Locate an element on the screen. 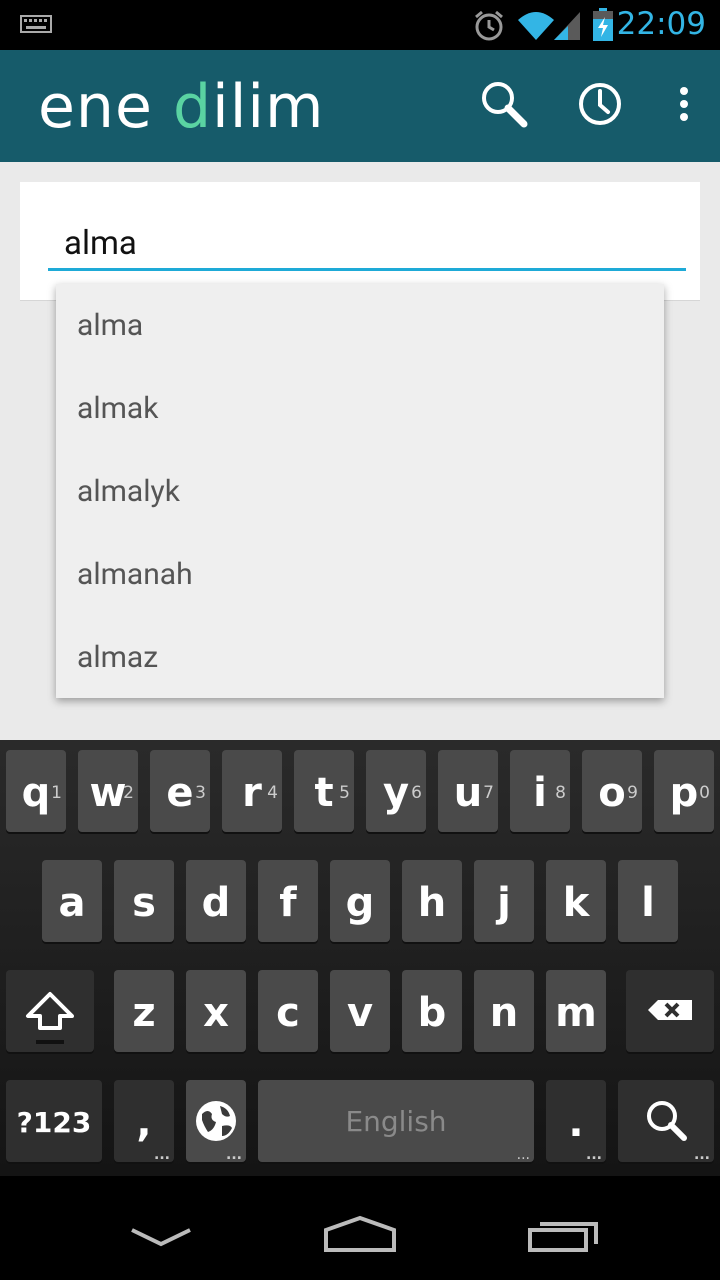 The image size is (720, 1280). key-s: s is located at coordinates (144, 901).